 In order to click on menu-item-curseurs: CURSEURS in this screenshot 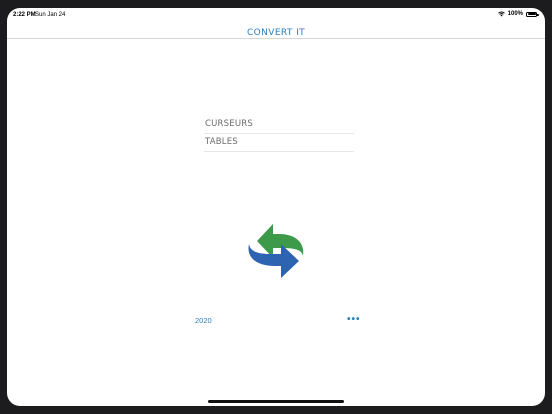, I will do `click(279, 125)`.